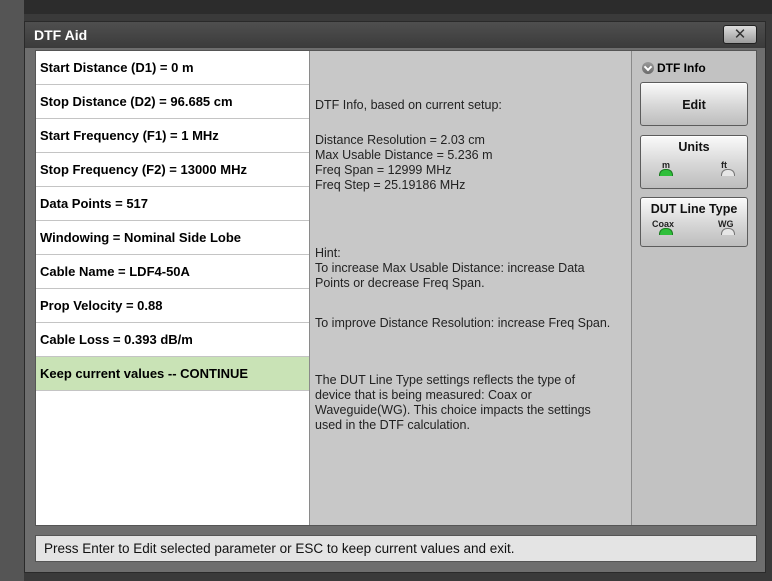 This screenshot has height=581, width=772. Describe the element at coordinates (395, 35) in the screenshot. I see `dialog-titlebar: DTF Aid ✕` at that location.